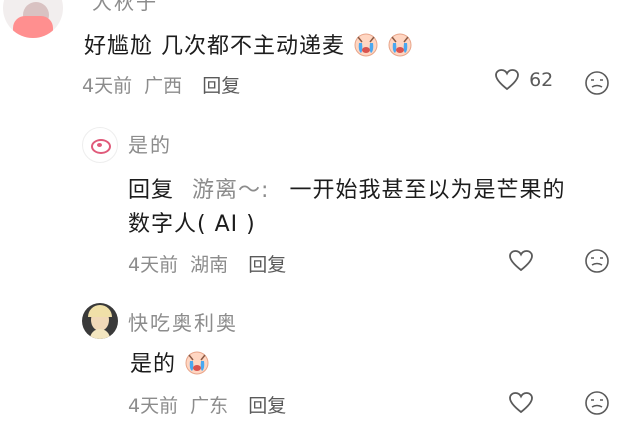 The width and height of the screenshot is (640, 421). What do you see at coordinates (209, 406) in the screenshot?
I see `reply-location: 广东` at bounding box center [209, 406].